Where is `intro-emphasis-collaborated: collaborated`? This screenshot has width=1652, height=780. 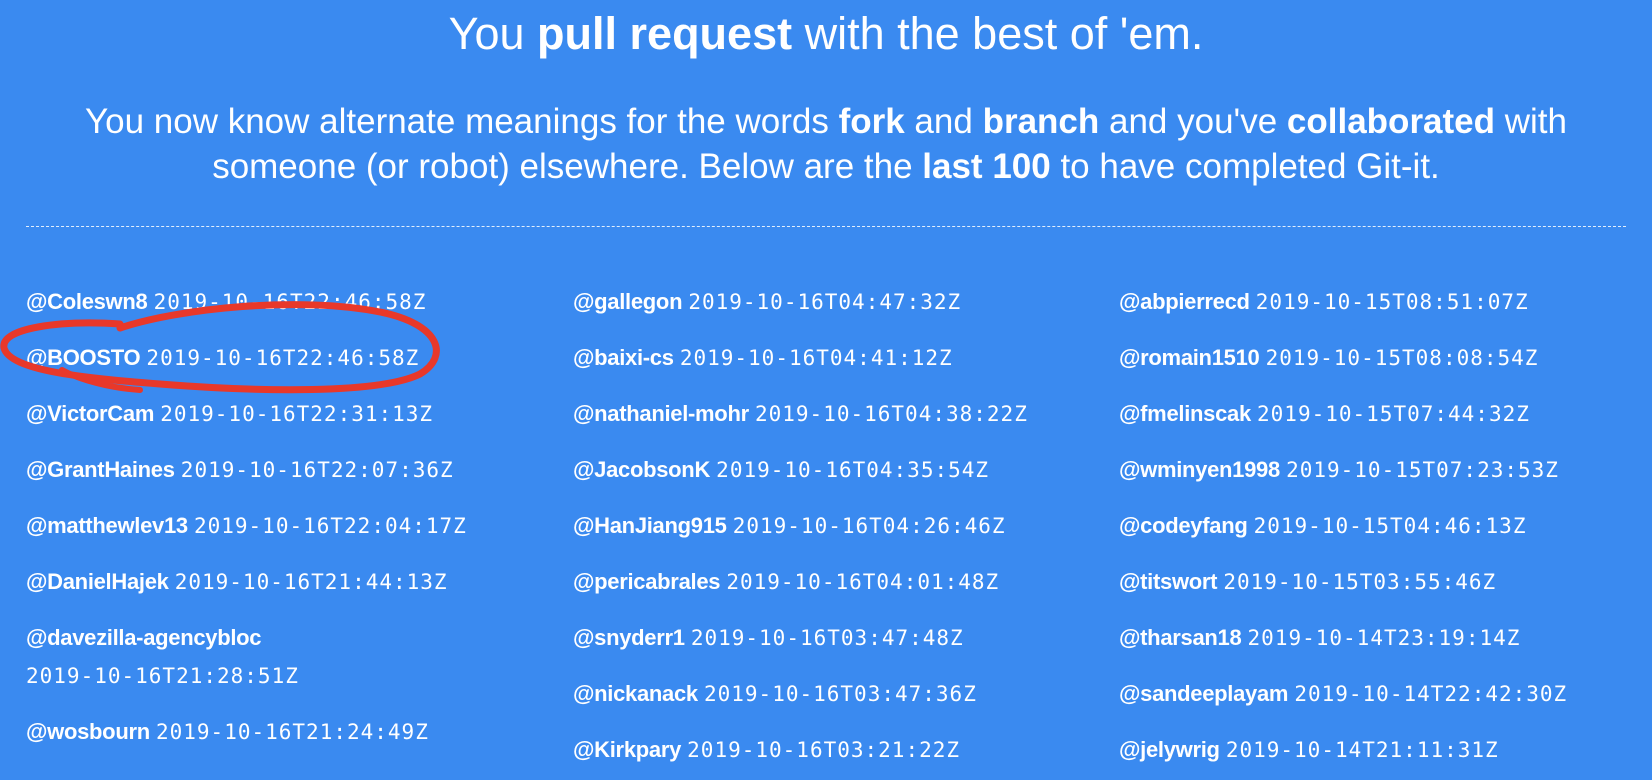
intro-emphasis-collaborated: collaborated is located at coordinates (1391, 121).